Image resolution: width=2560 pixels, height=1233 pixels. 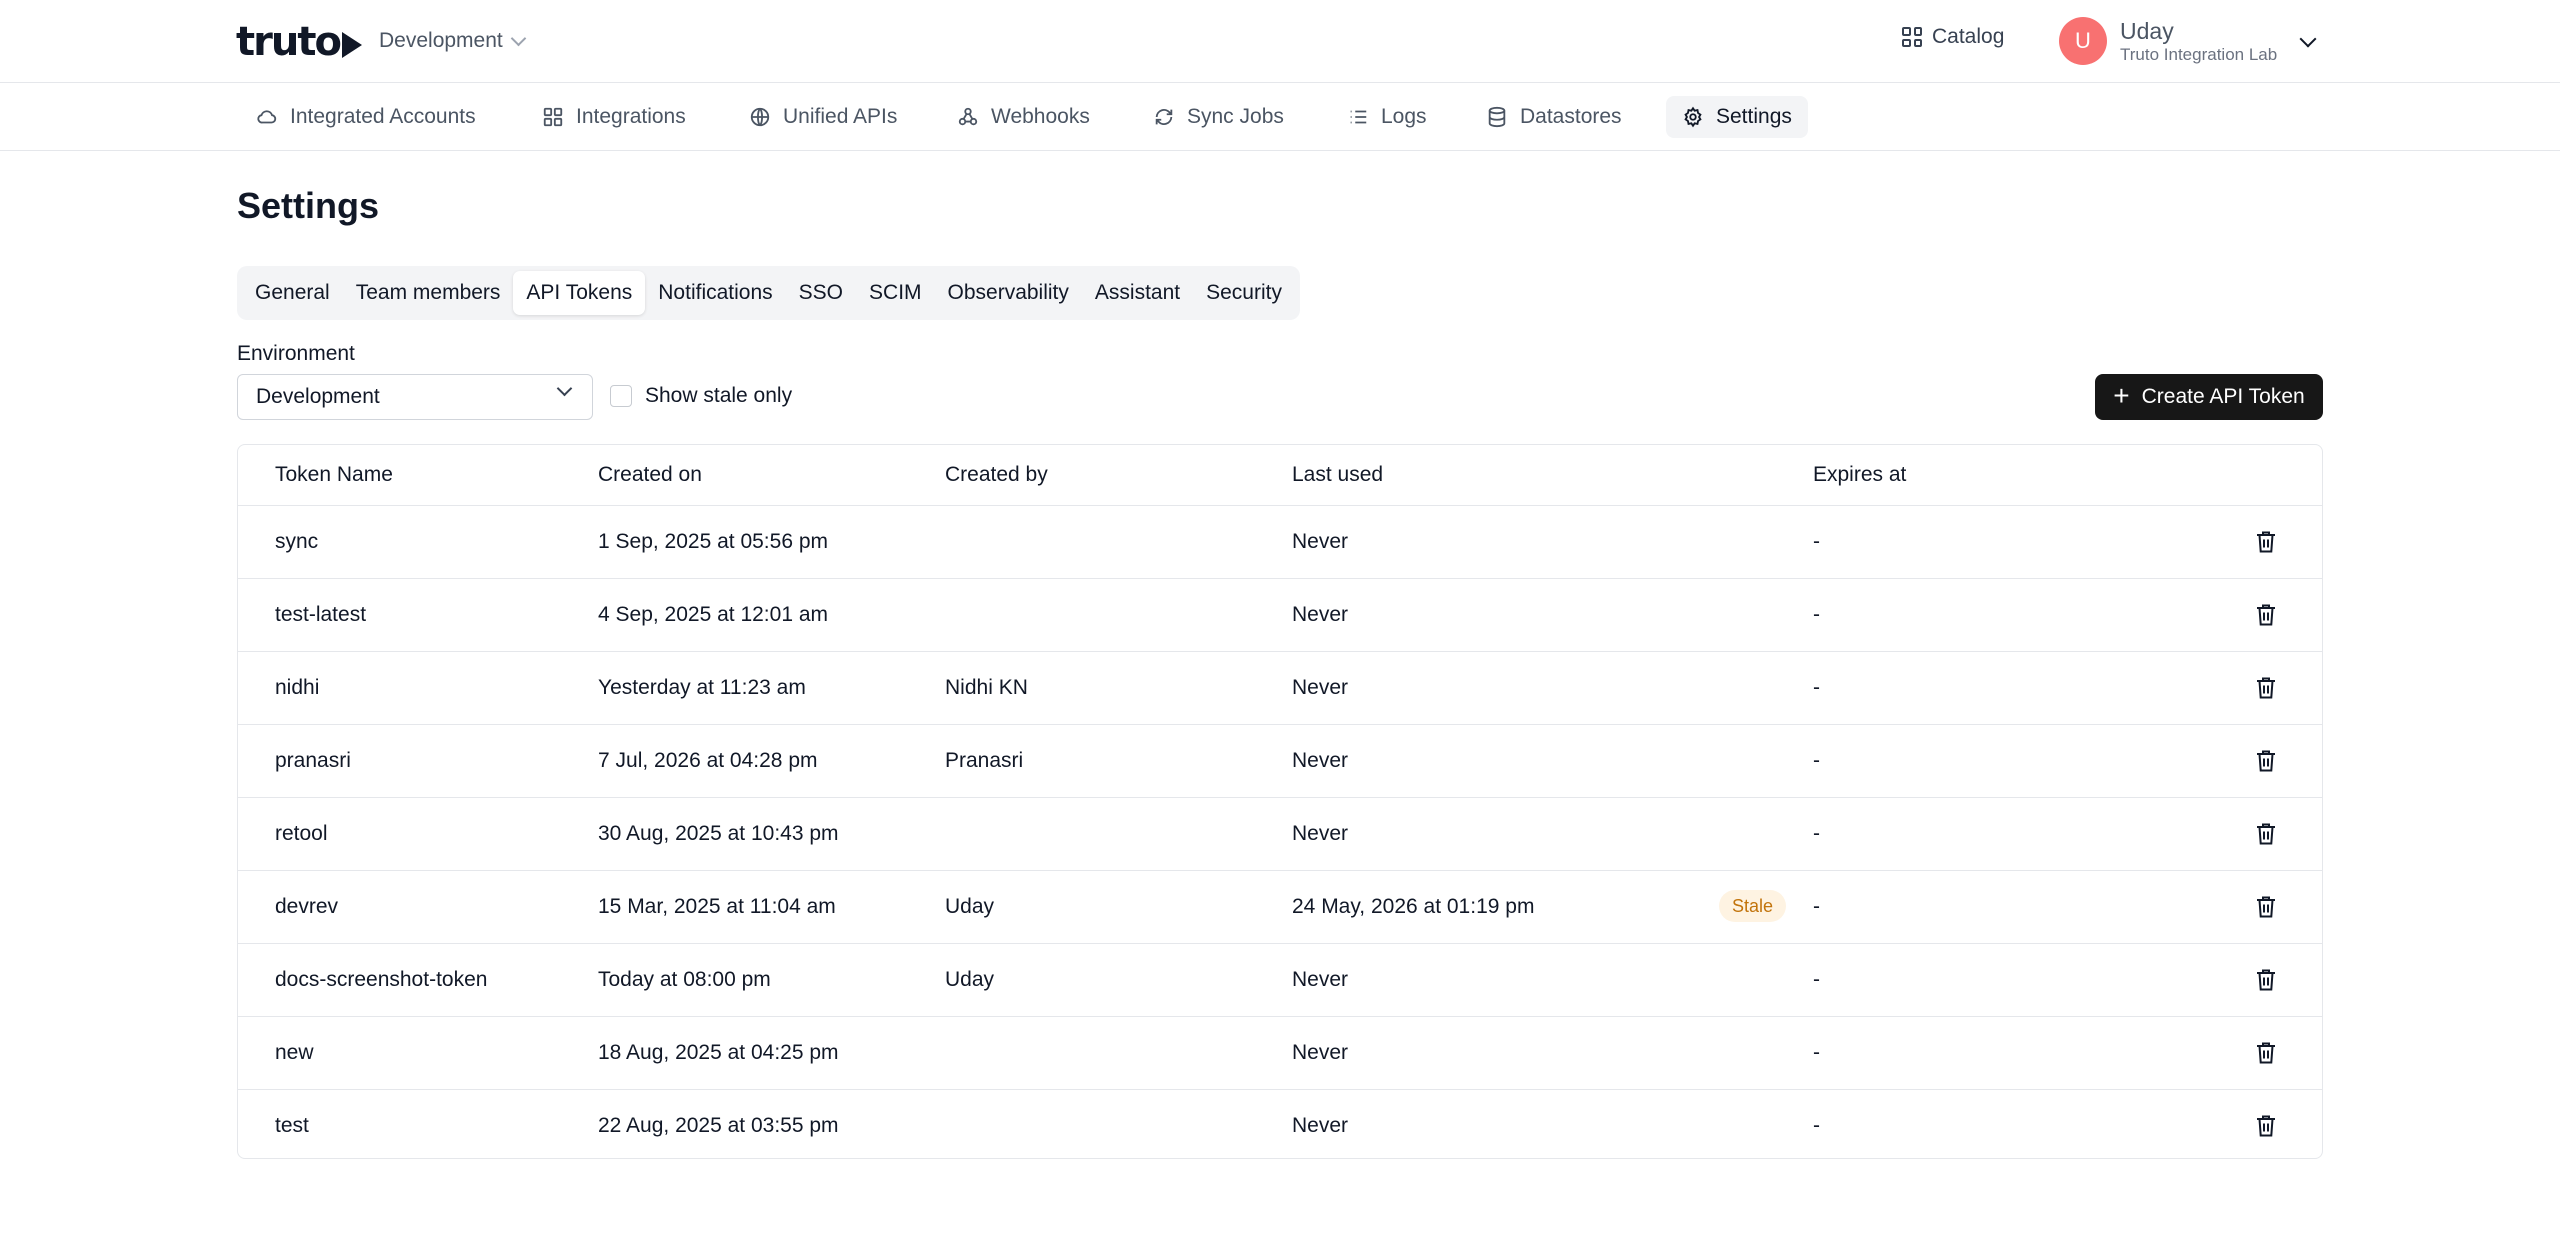 I want to click on tab-notifications: Notifications, so click(x=715, y=293).